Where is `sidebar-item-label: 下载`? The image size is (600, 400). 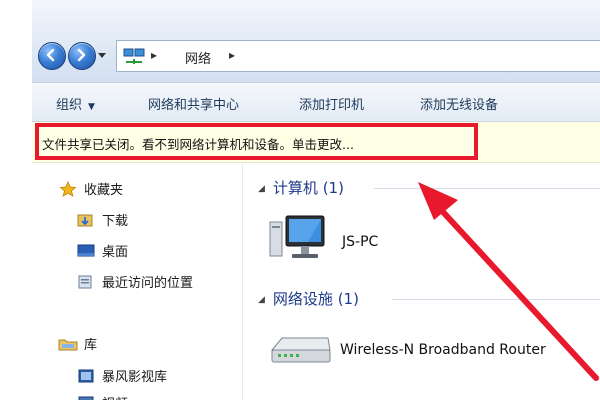 sidebar-item-label: 下载 is located at coordinates (115, 221).